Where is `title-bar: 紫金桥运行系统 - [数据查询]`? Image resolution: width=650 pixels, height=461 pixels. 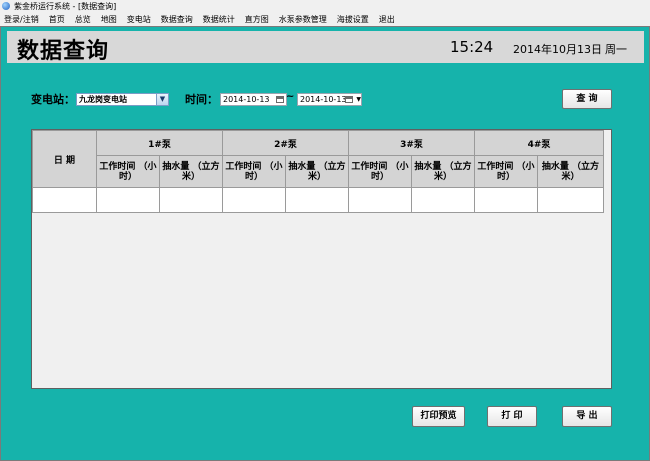 title-bar: 紫金桥运行系统 - [数据查询] is located at coordinates (325, 6).